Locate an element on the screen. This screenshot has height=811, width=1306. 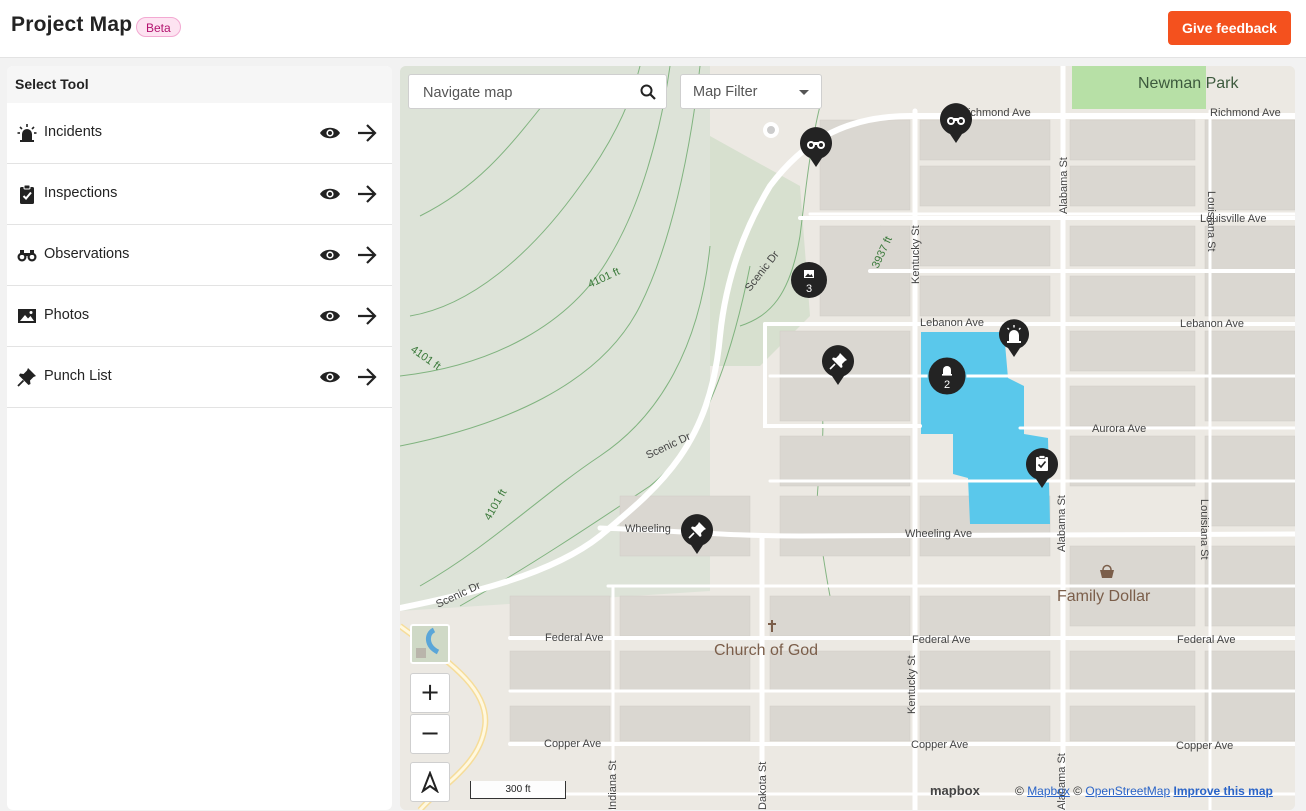
tool-label: Punch List is located at coordinates (78, 376).